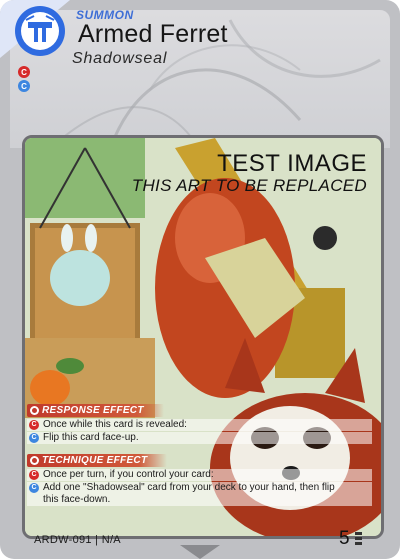 The width and height of the screenshot is (400, 559). What do you see at coordinates (292, 163) in the screenshot?
I see `art-placeholder-title: TEST IMAGE` at bounding box center [292, 163].